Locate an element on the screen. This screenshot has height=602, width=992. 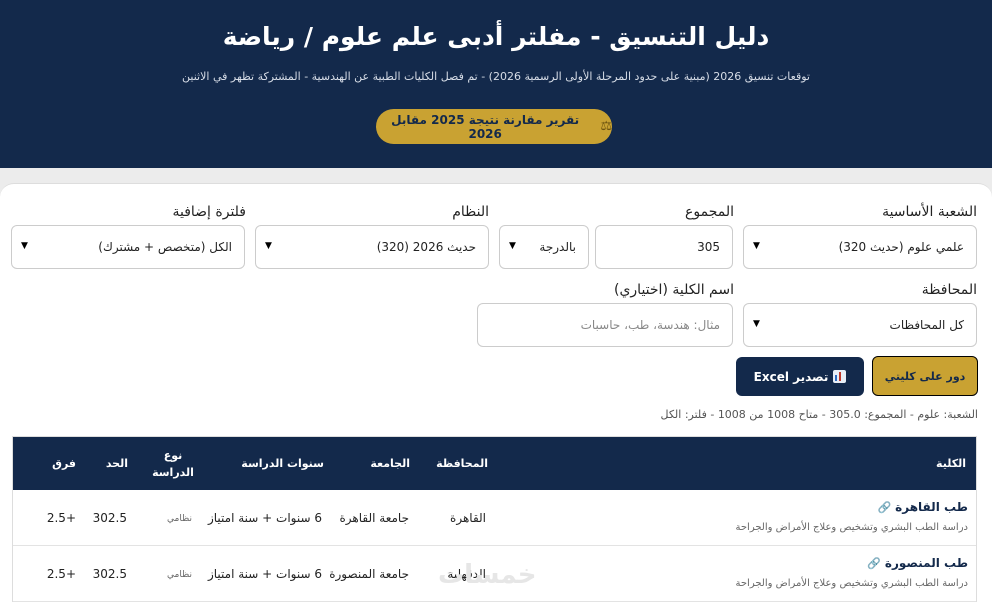
college-name-placeholder: مثال: هندسة، طب، حاسبات is located at coordinates (650, 325).